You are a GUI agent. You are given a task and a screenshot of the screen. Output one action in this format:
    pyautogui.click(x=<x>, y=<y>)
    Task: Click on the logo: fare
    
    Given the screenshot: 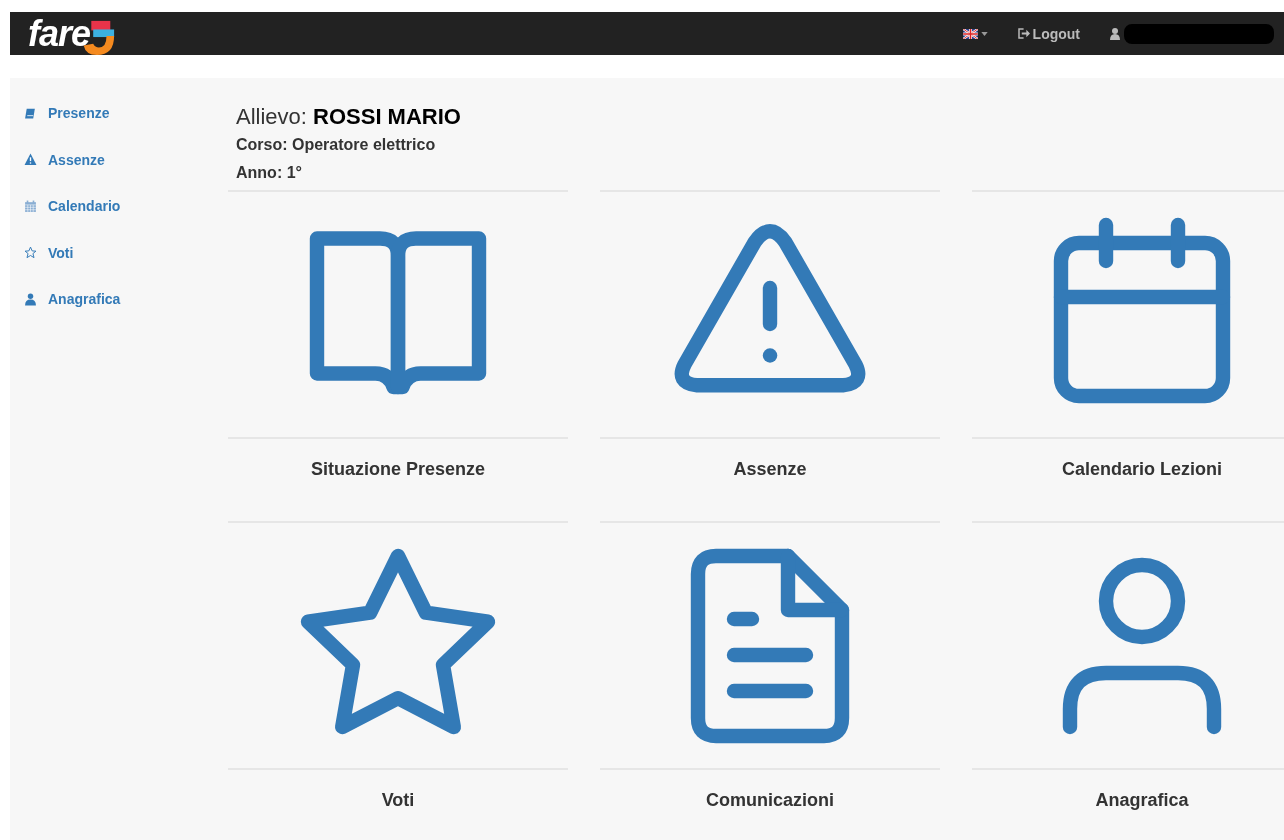 What is the action you would take?
    pyautogui.click(x=72, y=33)
    